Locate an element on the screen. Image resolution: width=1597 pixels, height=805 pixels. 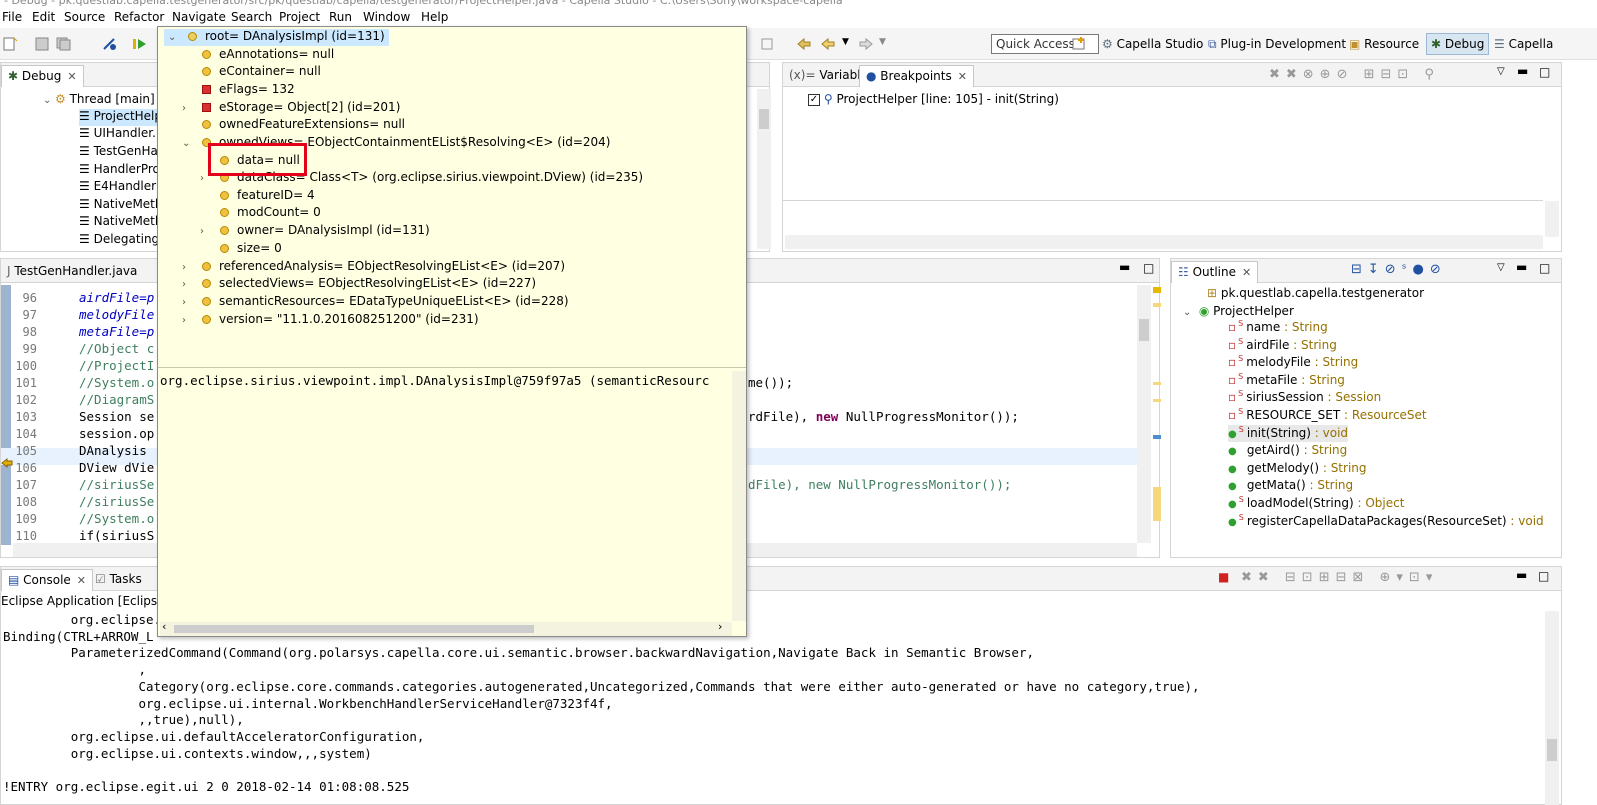
variable-node: featureID= 4 is located at coordinates (267, 196).